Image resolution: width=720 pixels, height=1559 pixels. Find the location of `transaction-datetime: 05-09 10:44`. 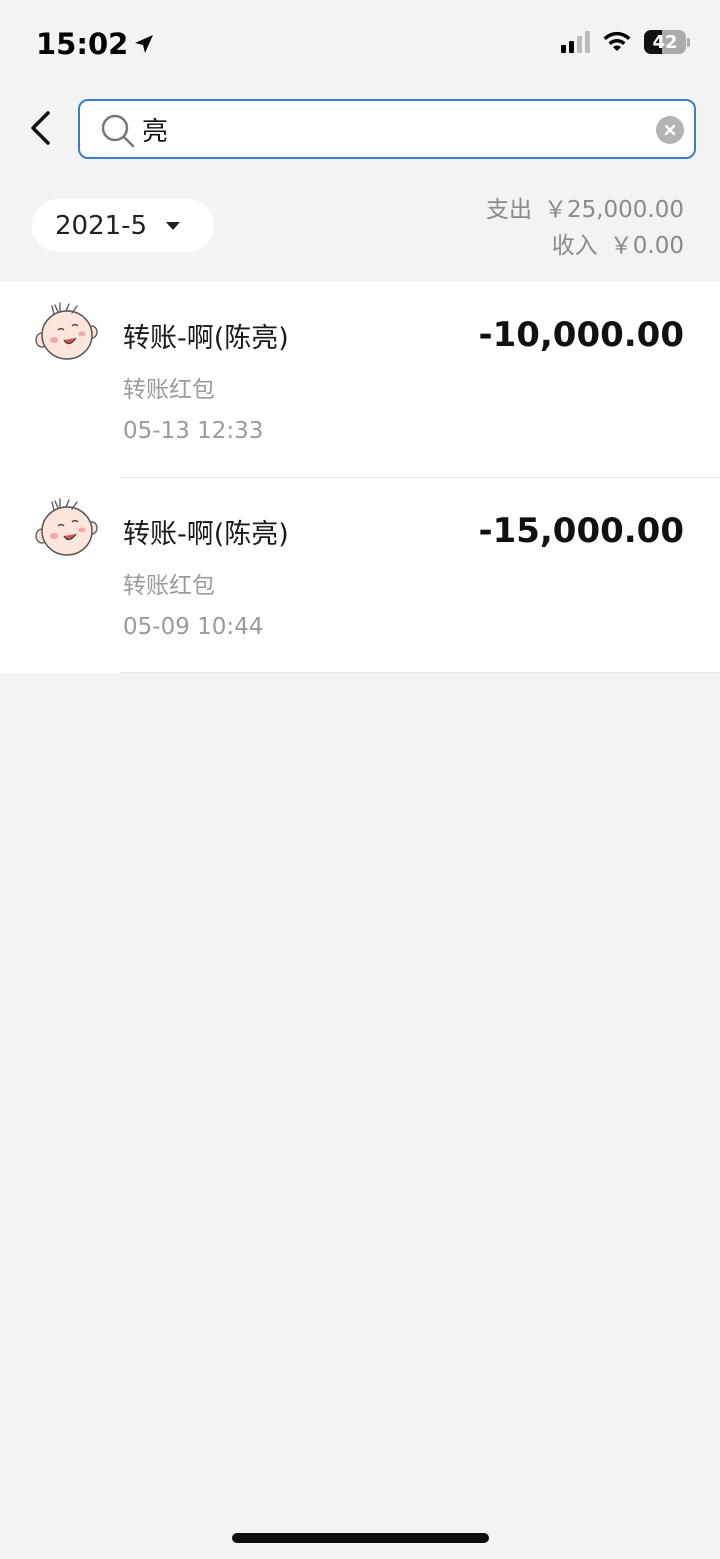

transaction-datetime: 05-09 10:44 is located at coordinates (193, 627).